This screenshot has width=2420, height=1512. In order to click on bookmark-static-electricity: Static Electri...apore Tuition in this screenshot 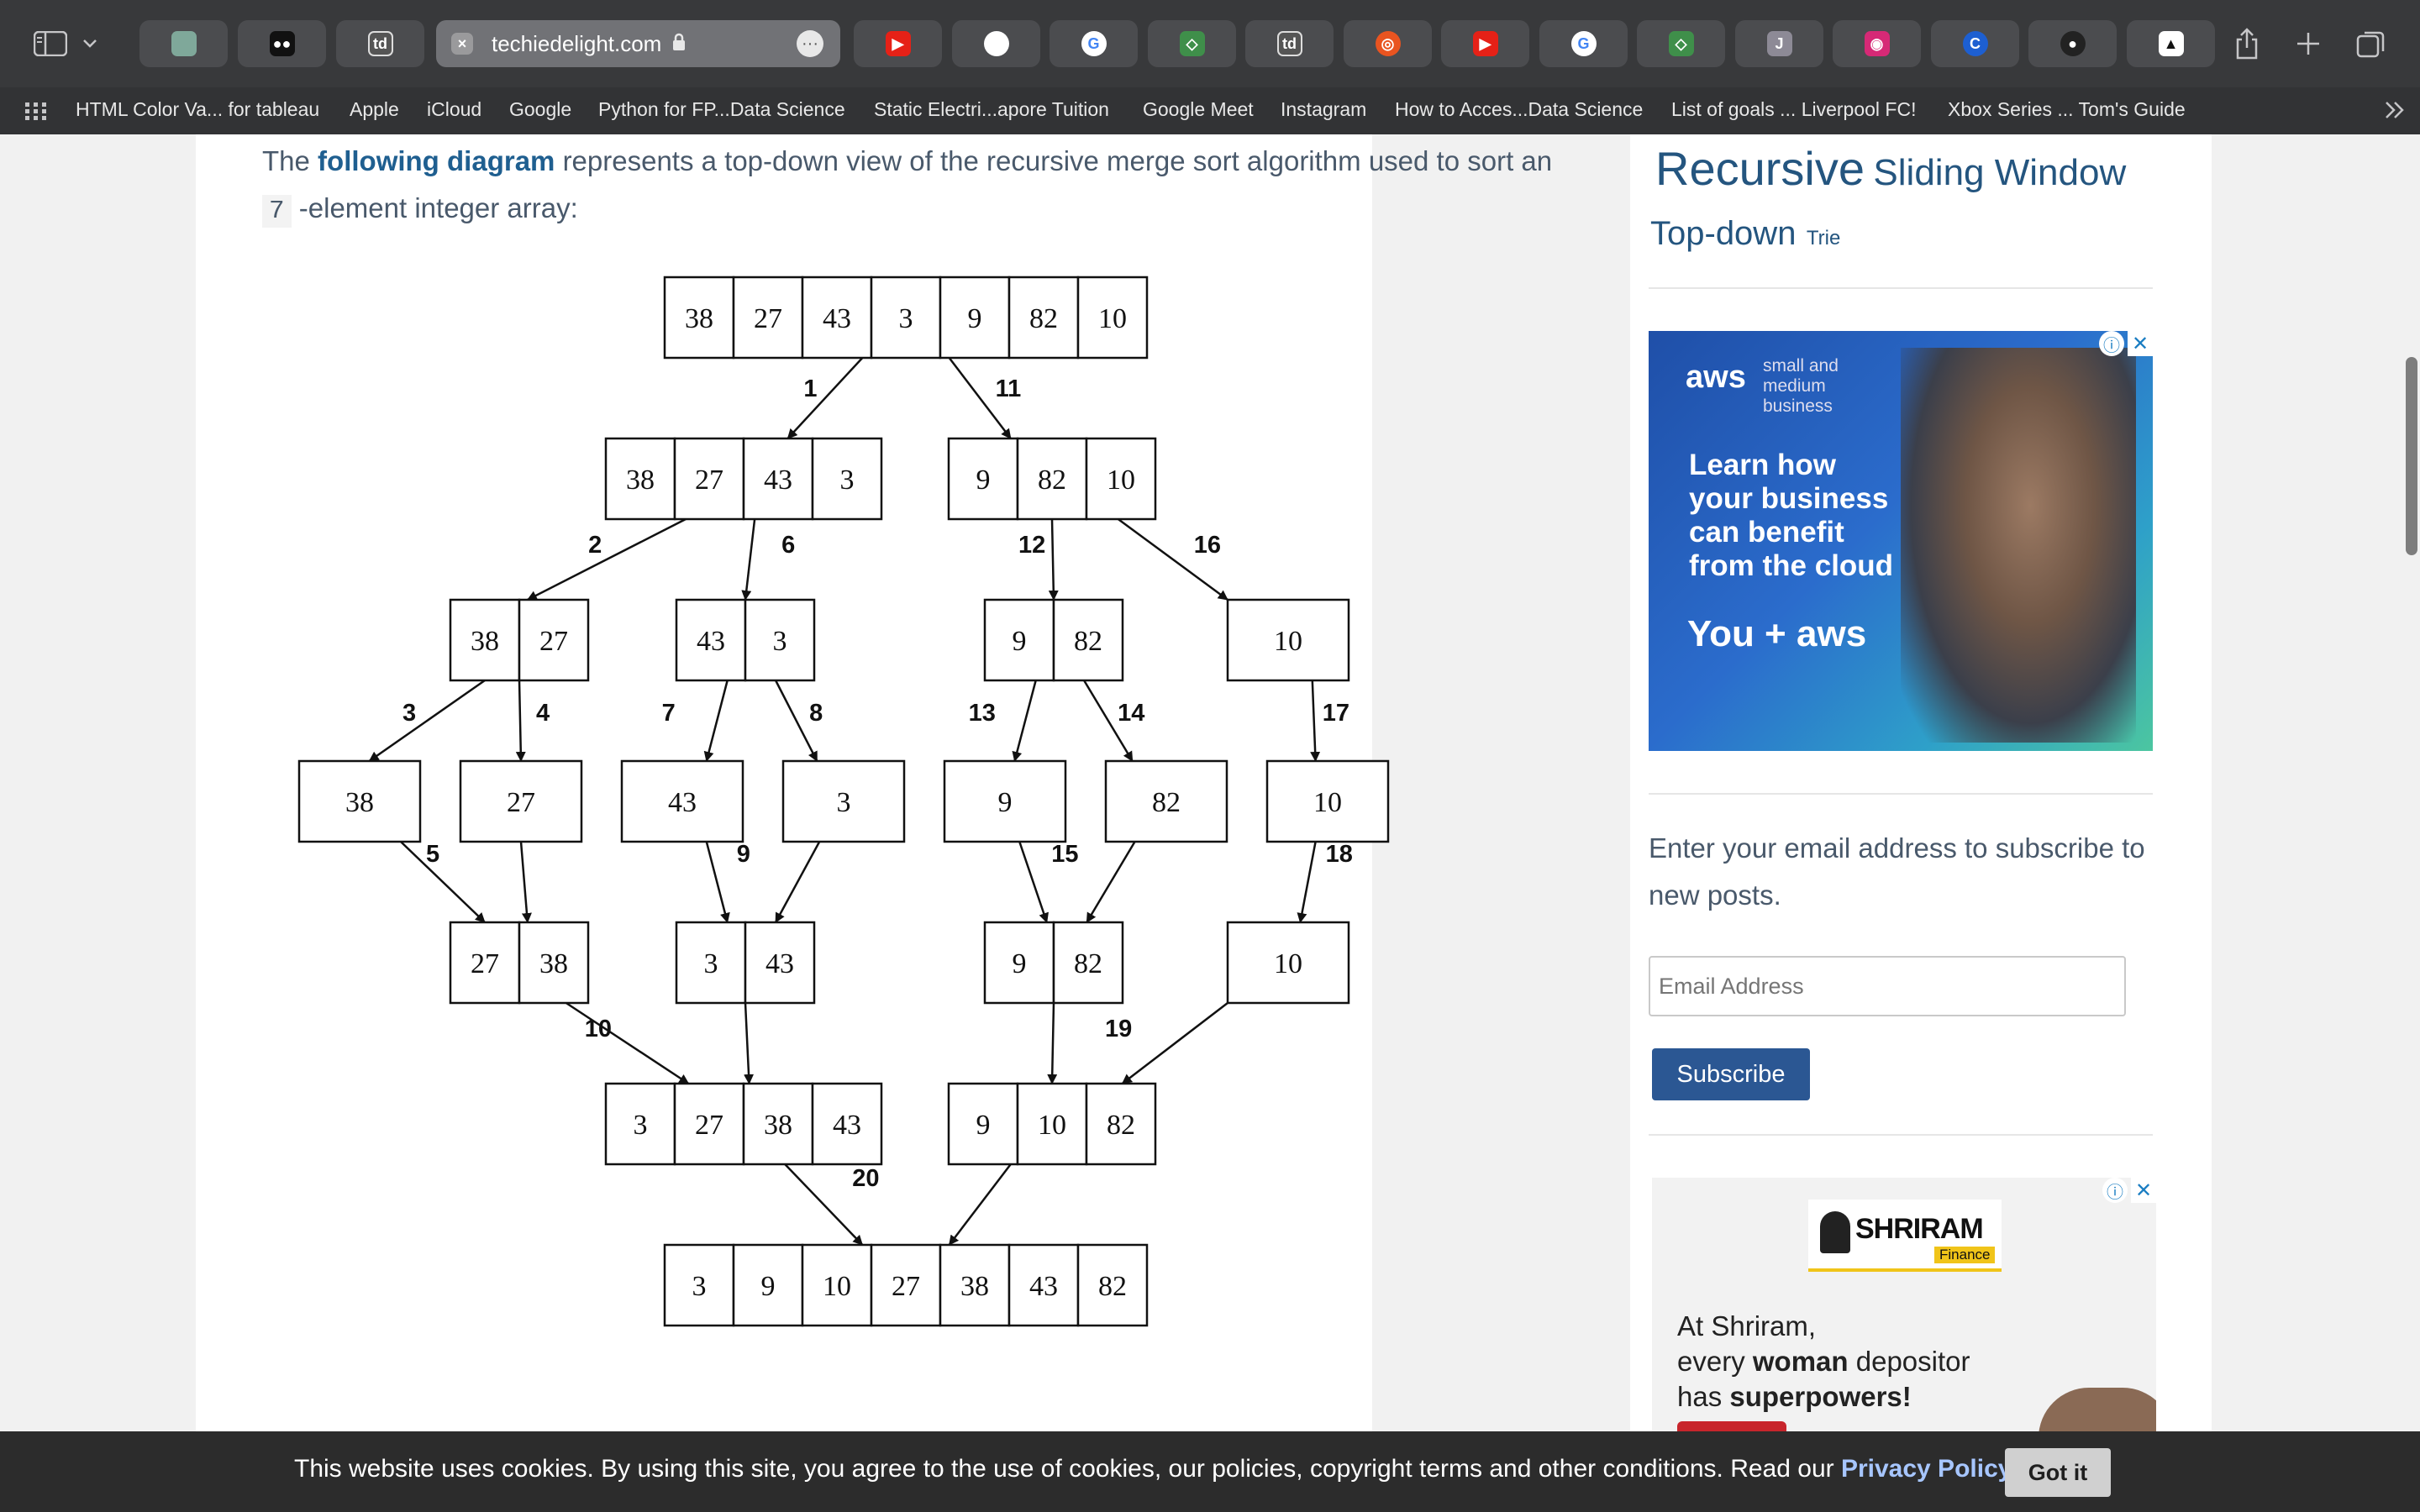, I will do `click(992, 109)`.